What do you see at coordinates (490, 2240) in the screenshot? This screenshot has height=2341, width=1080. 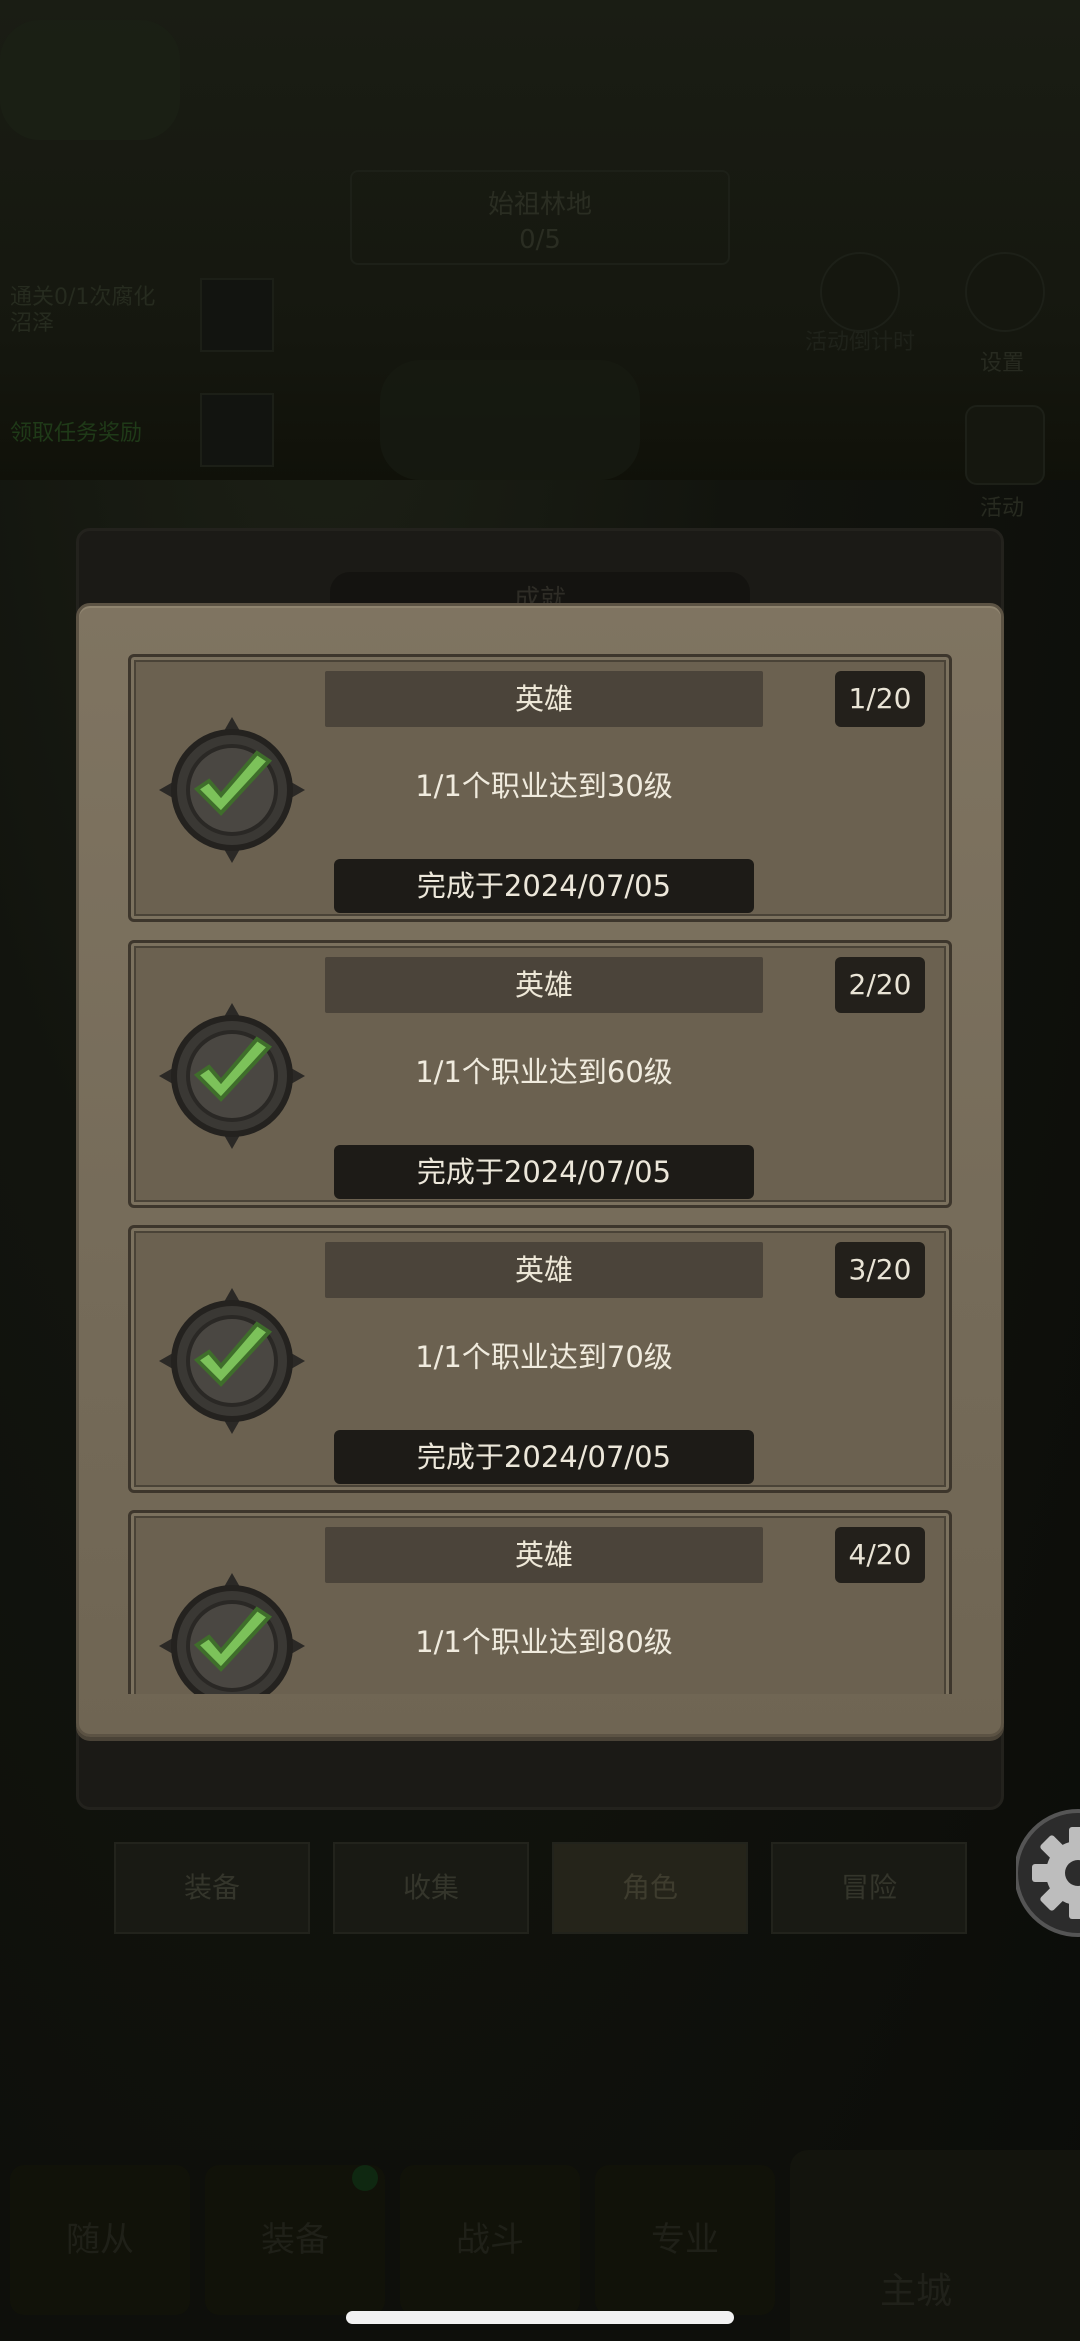 I see `nav-battle: 战斗` at bounding box center [490, 2240].